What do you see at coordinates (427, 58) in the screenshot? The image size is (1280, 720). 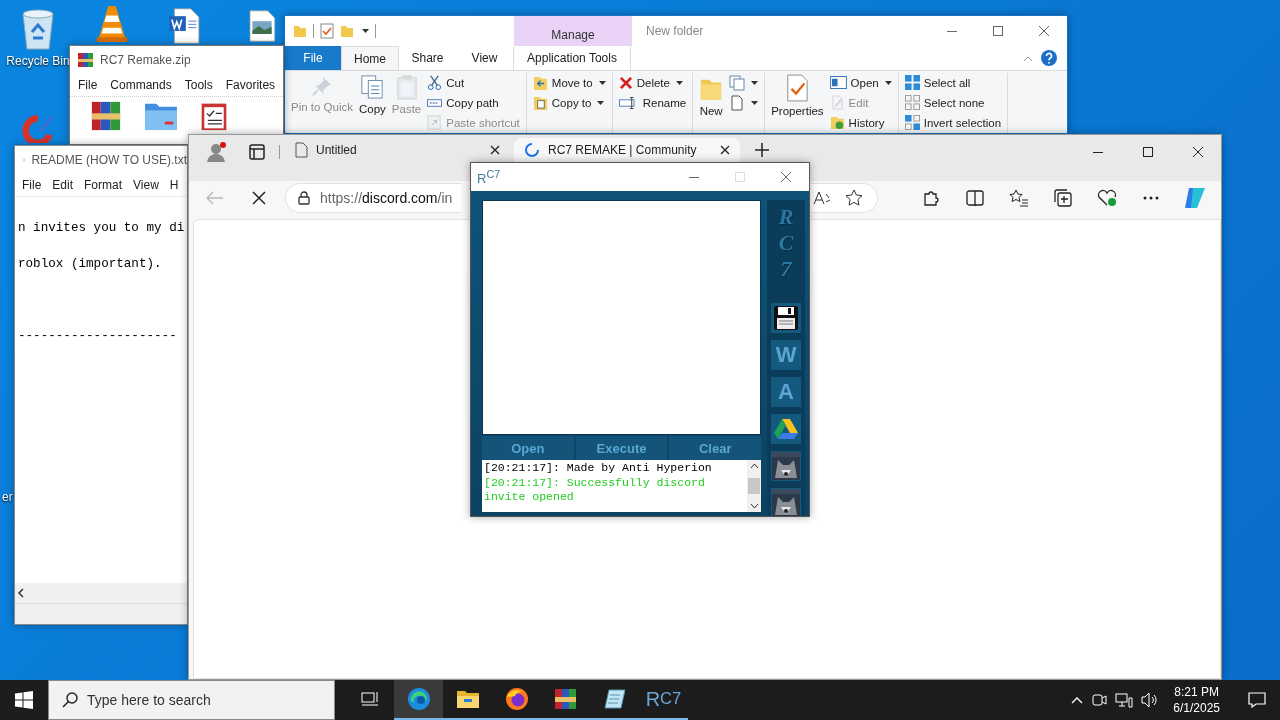 I see `ribbon-tab: Share` at bounding box center [427, 58].